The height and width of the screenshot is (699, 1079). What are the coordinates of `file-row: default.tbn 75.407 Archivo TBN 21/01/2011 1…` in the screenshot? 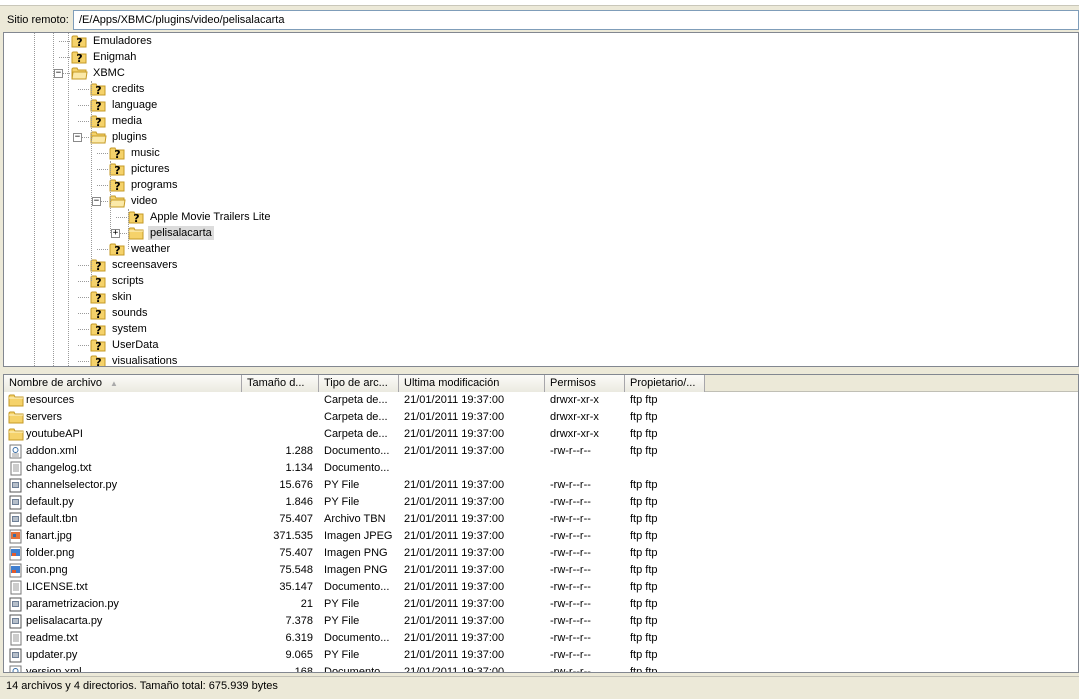 It's located at (541, 519).